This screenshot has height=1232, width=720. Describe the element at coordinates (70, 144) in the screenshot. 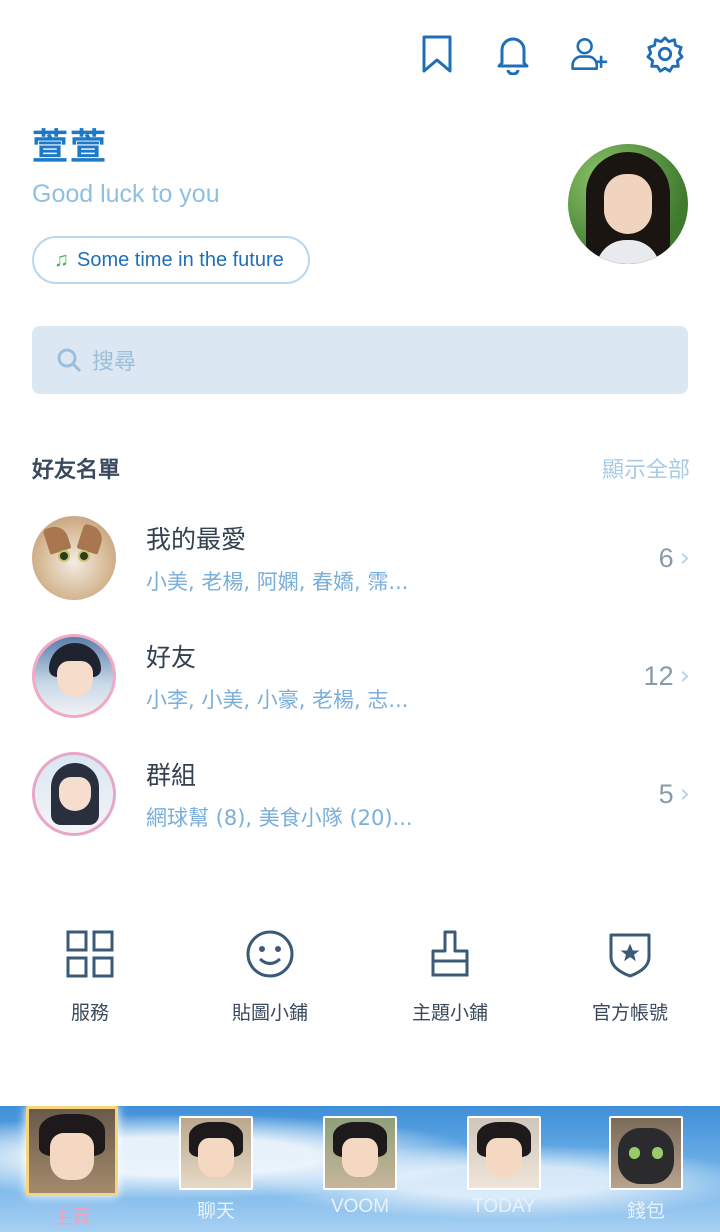

I see `profile-name: 萱萱` at that location.